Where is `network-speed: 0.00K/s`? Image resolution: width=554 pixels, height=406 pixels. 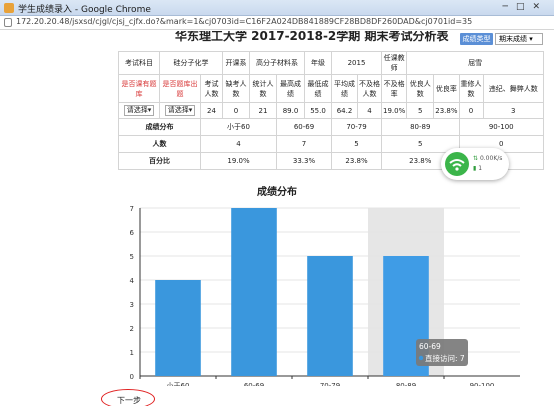 network-speed: 0.00K/s is located at coordinates (491, 158).